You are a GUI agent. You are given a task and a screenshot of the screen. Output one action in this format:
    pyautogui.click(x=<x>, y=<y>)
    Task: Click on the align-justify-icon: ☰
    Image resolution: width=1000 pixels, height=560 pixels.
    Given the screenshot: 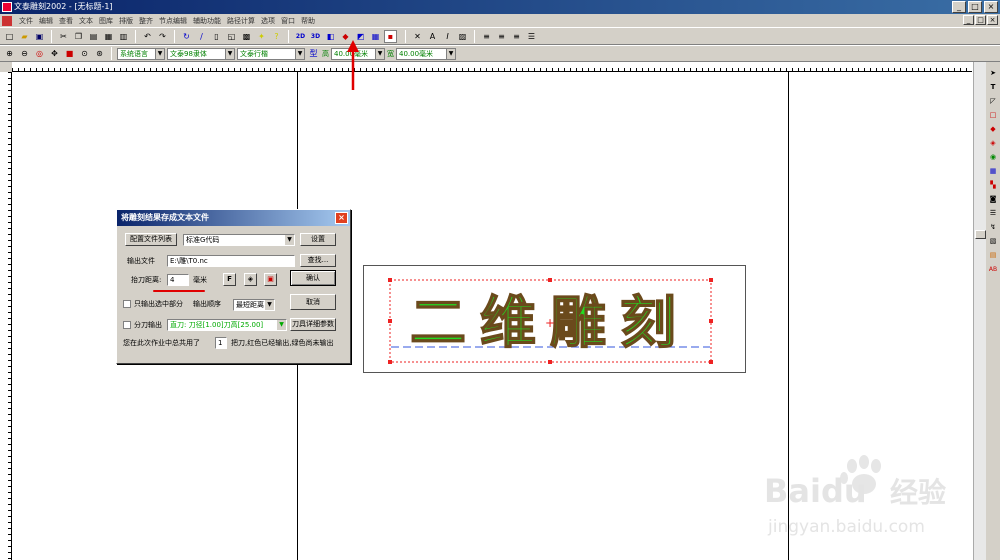 What is the action you would take?
    pyautogui.click(x=531, y=36)
    